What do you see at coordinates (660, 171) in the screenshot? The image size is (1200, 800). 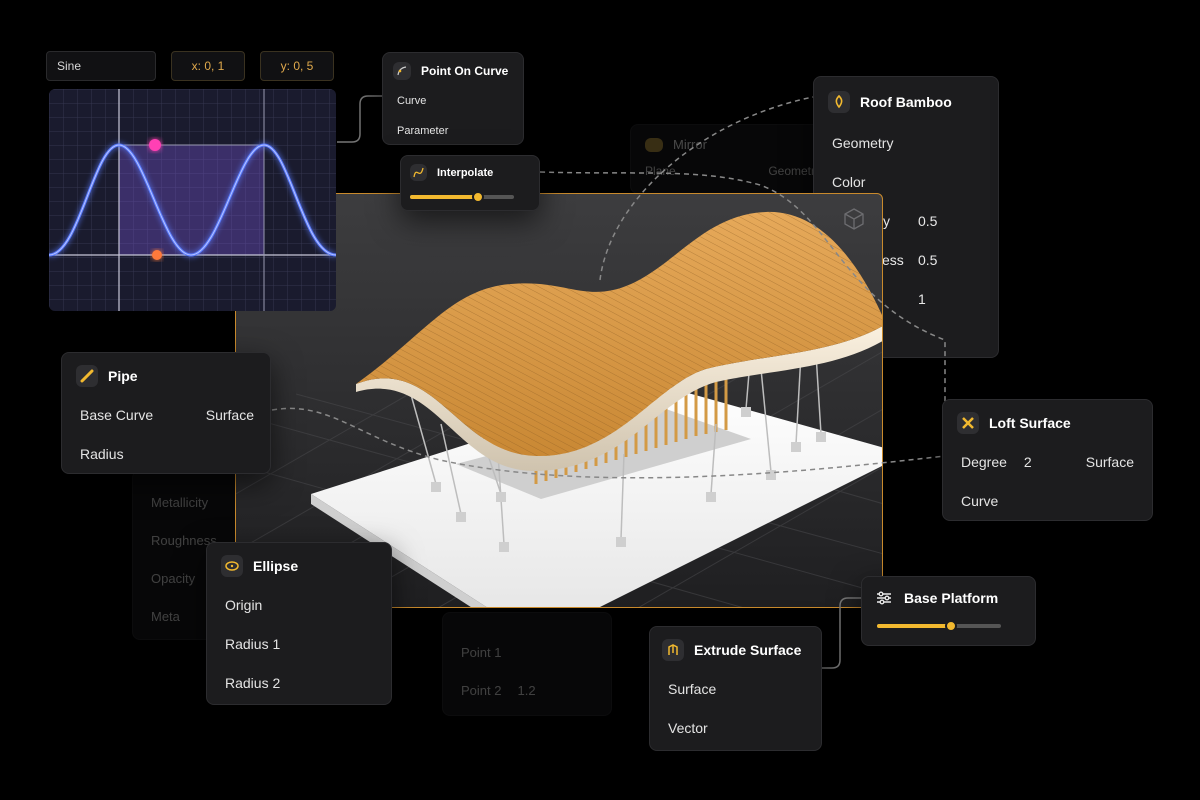 I see `mirror-plane-label: Plane` at bounding box center [660, 171].